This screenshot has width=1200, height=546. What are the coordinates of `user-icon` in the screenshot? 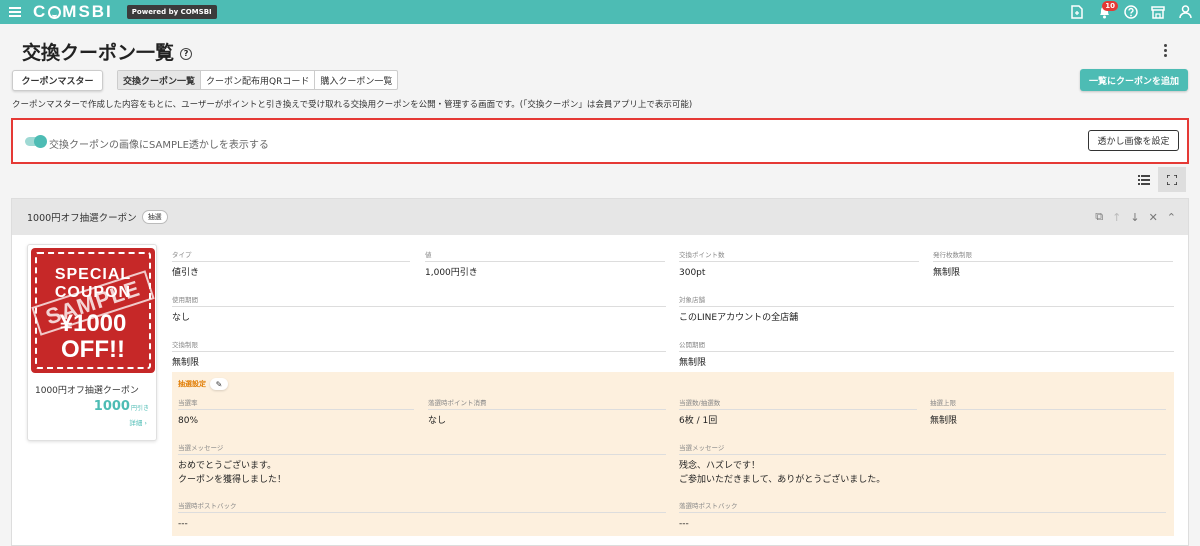 It's located at (1185, 12).